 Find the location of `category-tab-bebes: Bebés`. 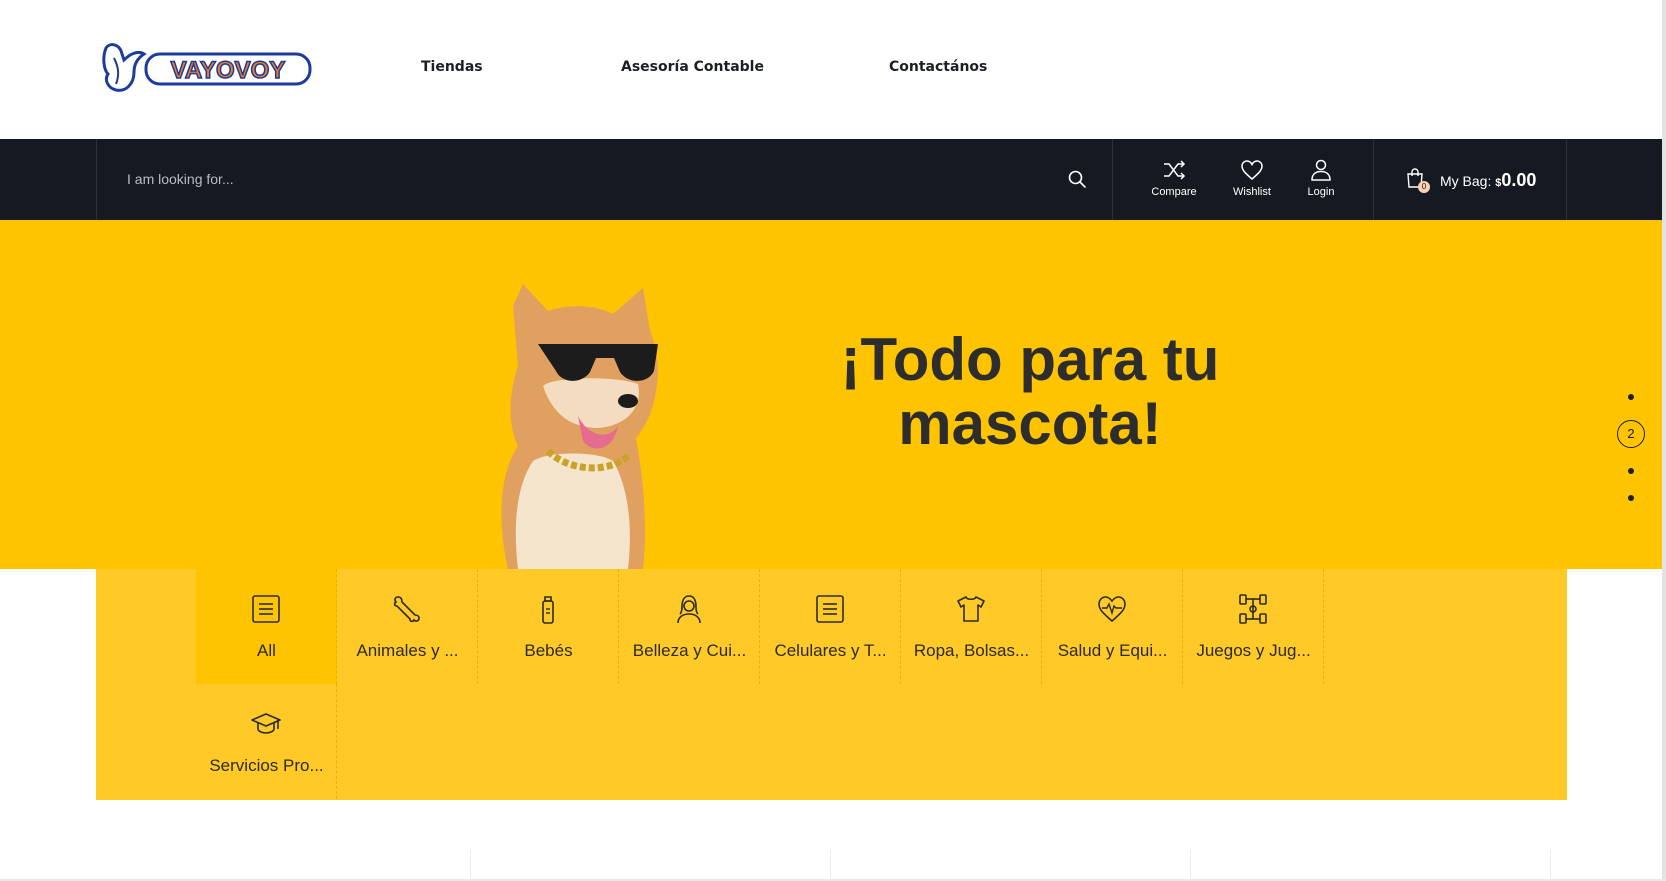

category-tab-bebes: Bebés is located at coordinates (548, 626).